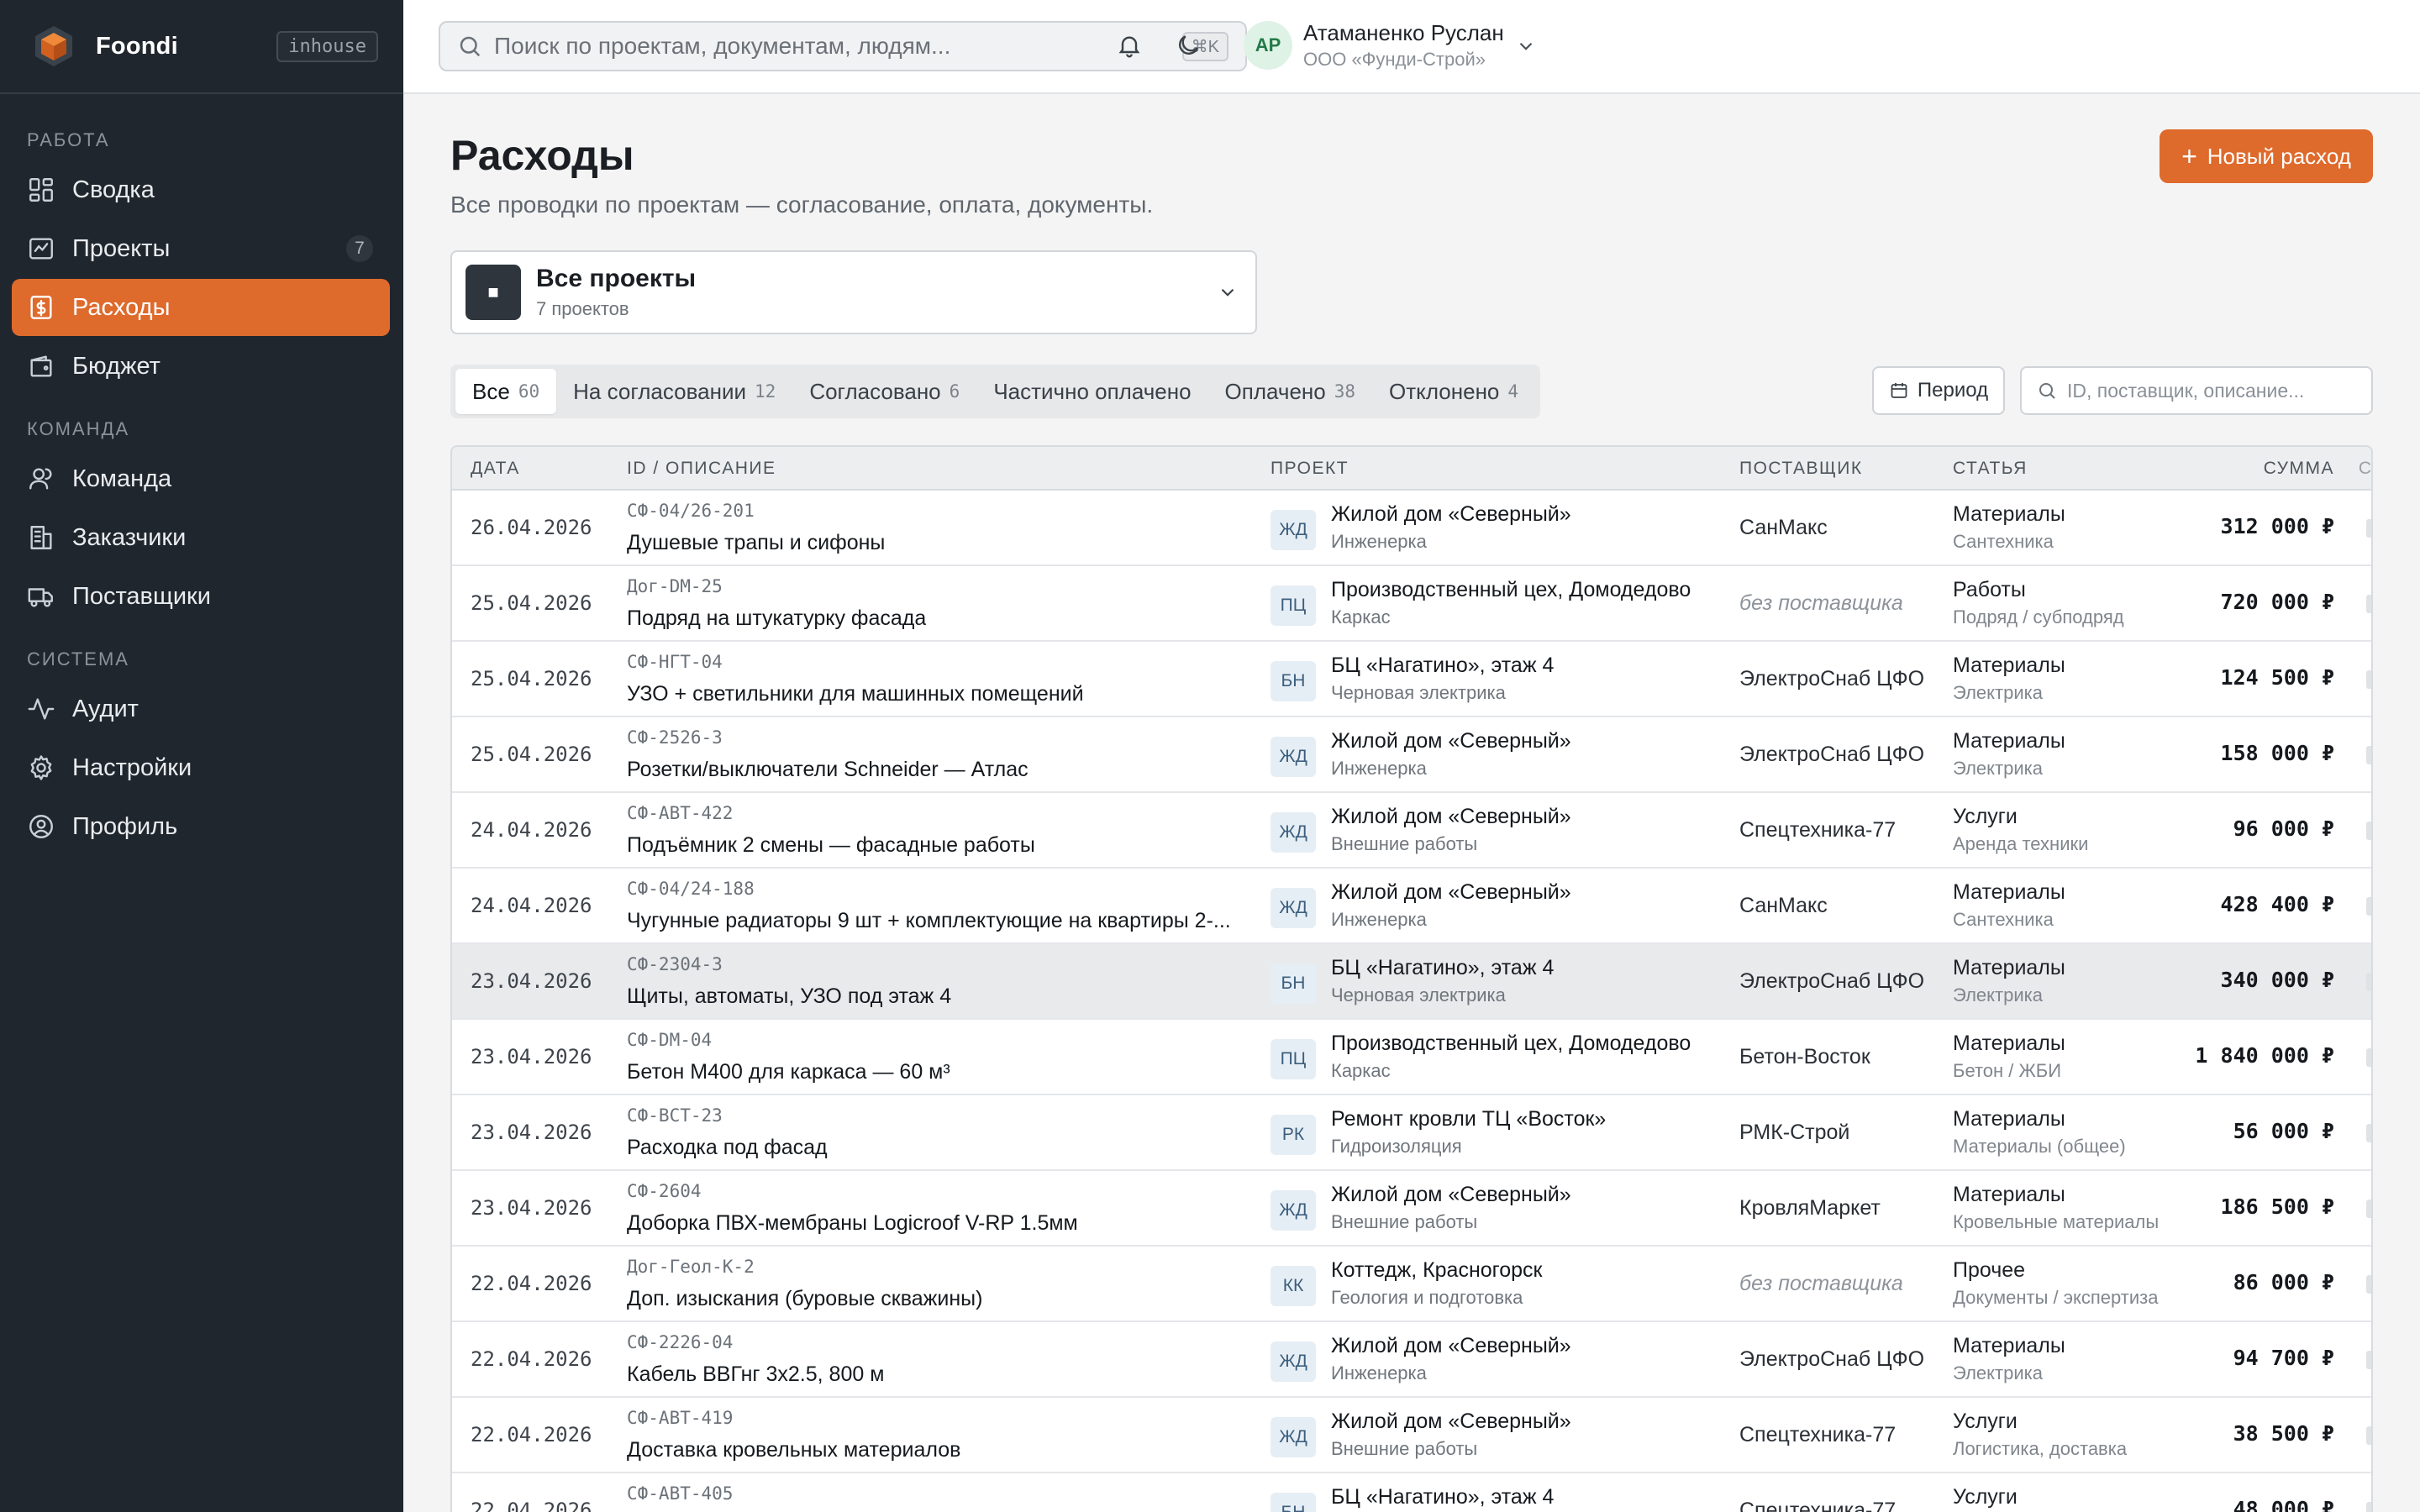 The width and height of the screenshot is (2420, 1512). What do you see at coordinates (2007, 1070) in the screenshot?
I see `row-category-sub: Бетон / ЖБИ` at bounding box center [2007, 1070].